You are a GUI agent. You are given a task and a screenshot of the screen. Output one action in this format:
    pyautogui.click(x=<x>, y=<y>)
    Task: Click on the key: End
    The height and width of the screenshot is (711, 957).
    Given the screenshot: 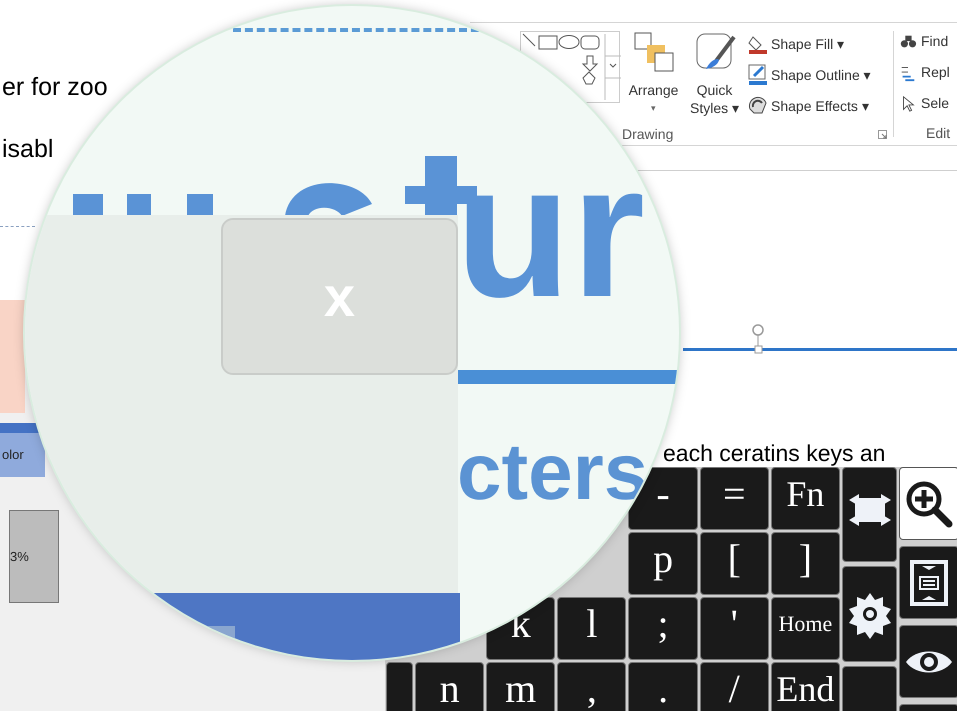 What is the action you would take?
    pyautogui.click(x=805, y=686)
    